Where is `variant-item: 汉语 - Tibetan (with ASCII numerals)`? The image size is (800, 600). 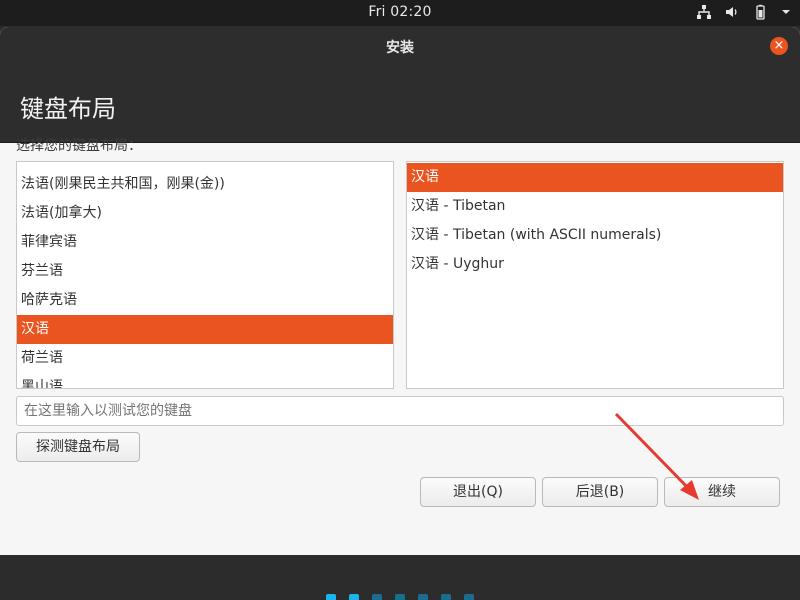 variant-item: 汉语 - Tibetan (with ASCII numerals) is located at coordinates (595, 235).